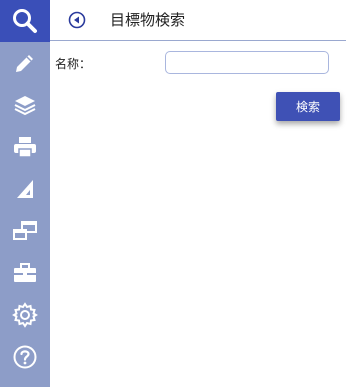 This screenshot has height=387, width=348. I want to click on toolbox-icon, so click(25, 272).